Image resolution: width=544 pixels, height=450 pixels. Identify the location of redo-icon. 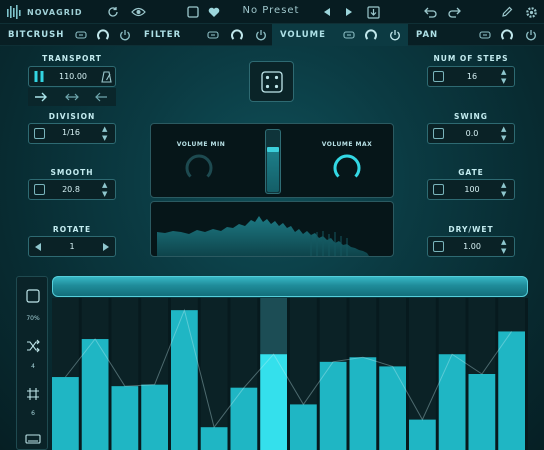
(454, 12).